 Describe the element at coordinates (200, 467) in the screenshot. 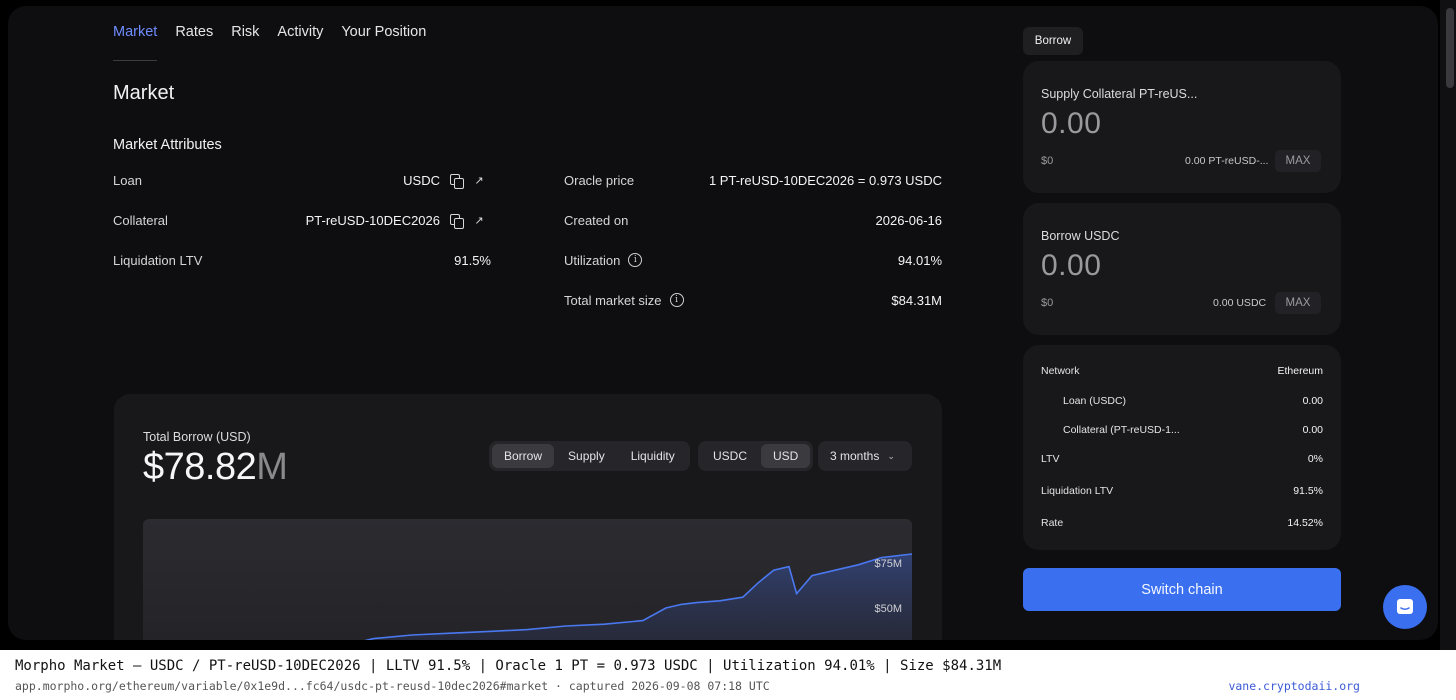

I see `total-borrow-amount: $78.82` at that location.